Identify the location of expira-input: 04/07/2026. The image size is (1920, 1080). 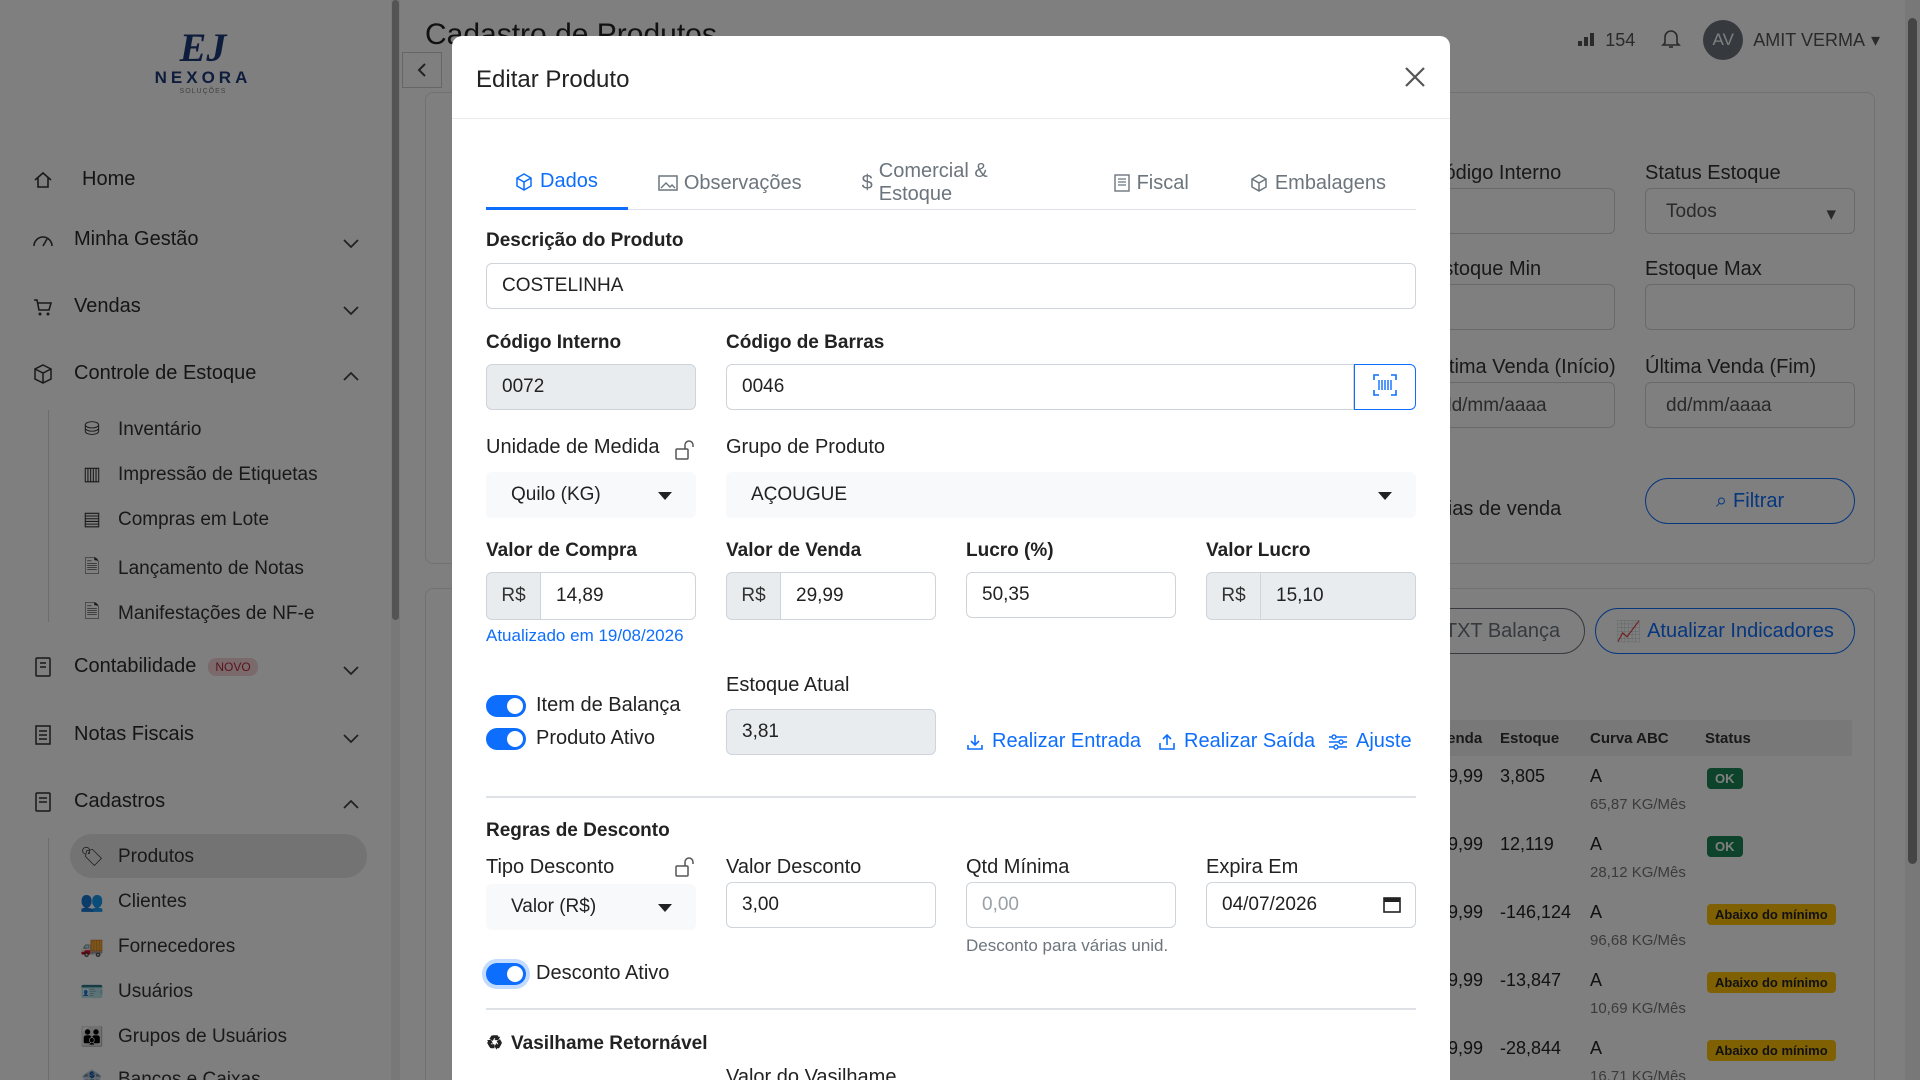
(1311, 905).